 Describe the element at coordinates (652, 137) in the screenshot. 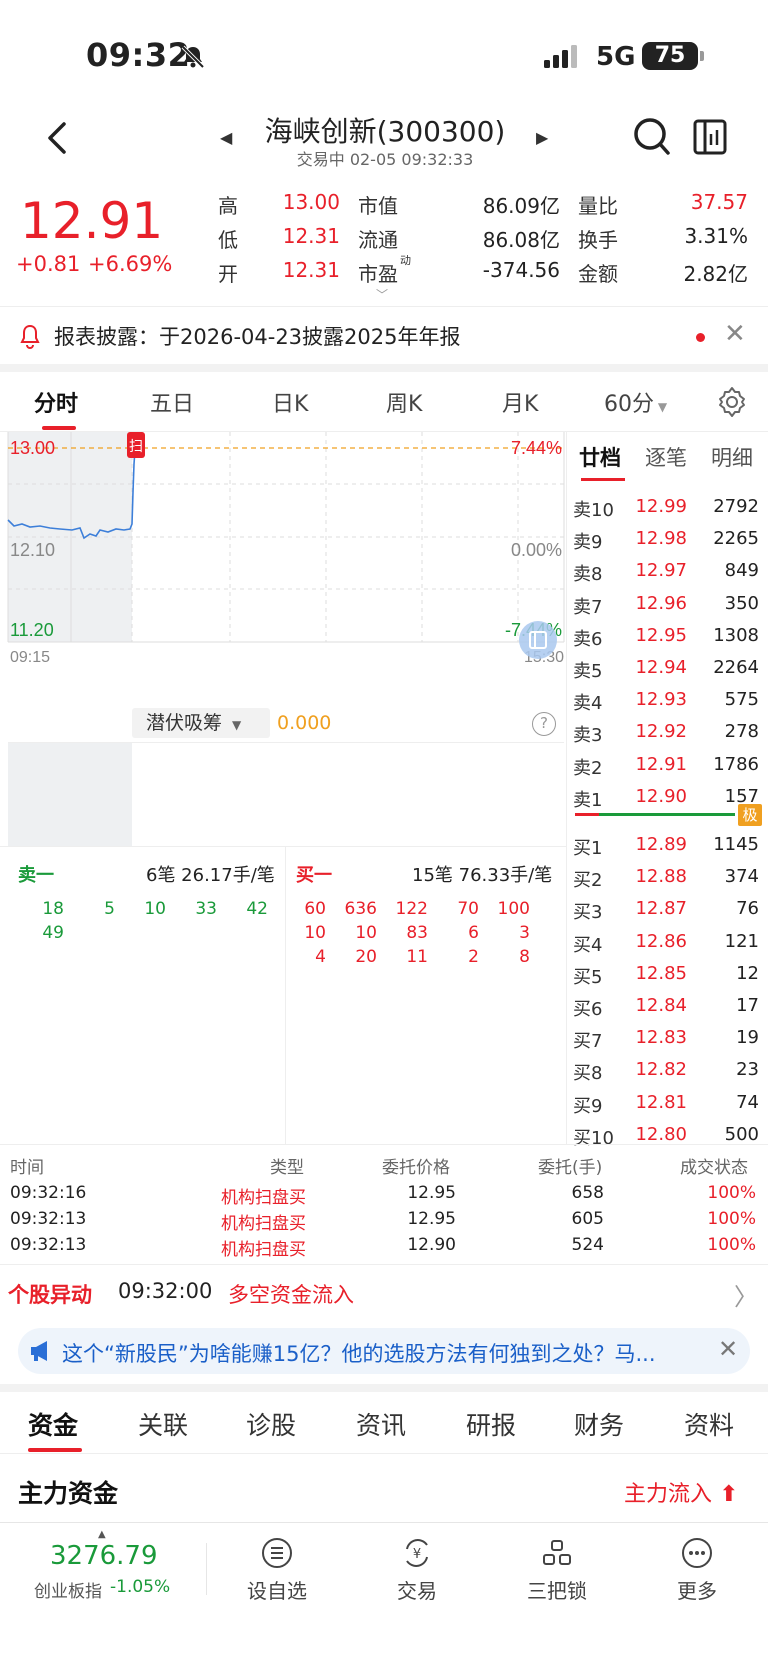

I see `search-icon` at that location.